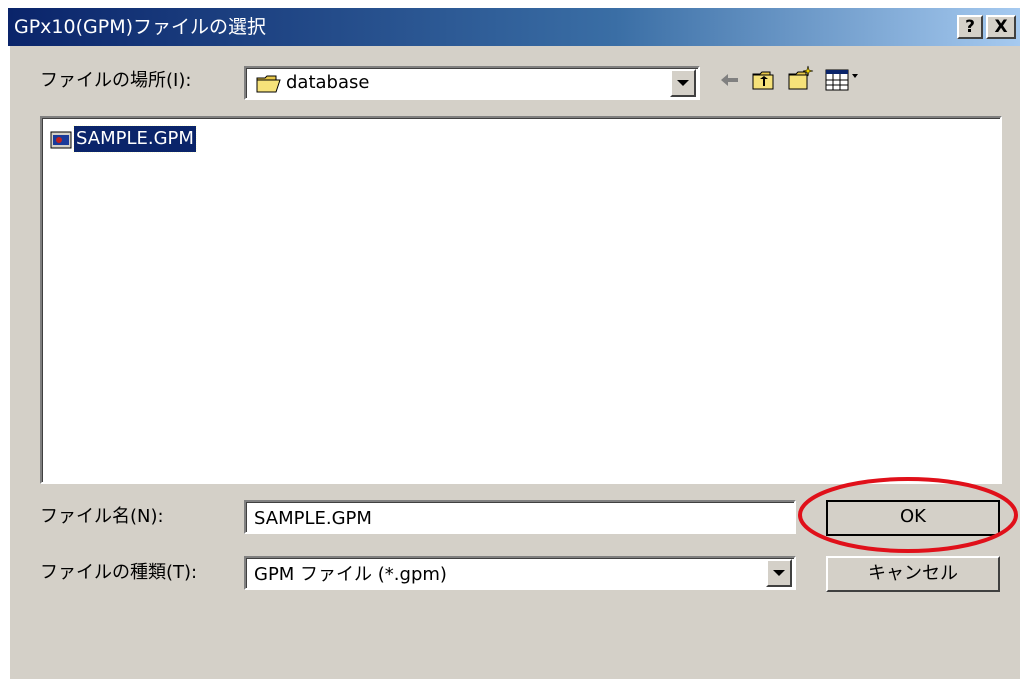  What do you see at coordinates (61, 140) in the screenshot?
I see `gpm-file-icon` at bounding box center [61, 140].